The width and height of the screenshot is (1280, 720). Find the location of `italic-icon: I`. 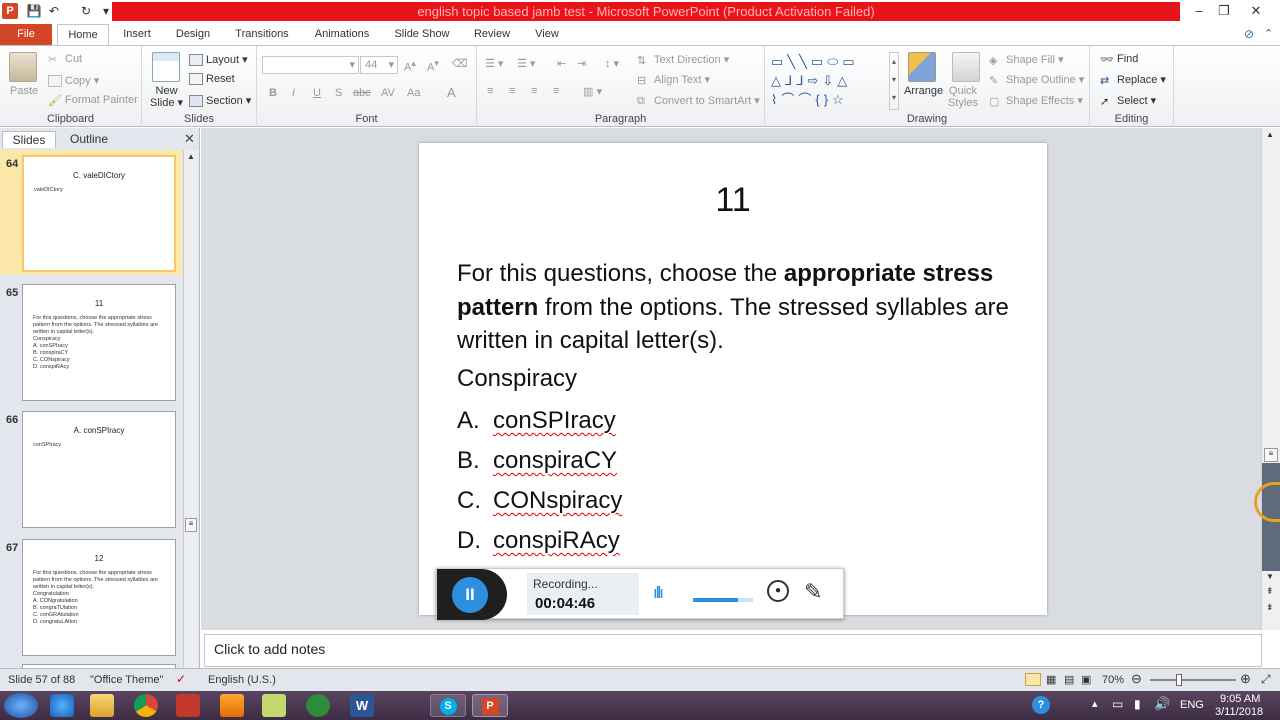

italic-icon: I is located at coordinates (293, 93).